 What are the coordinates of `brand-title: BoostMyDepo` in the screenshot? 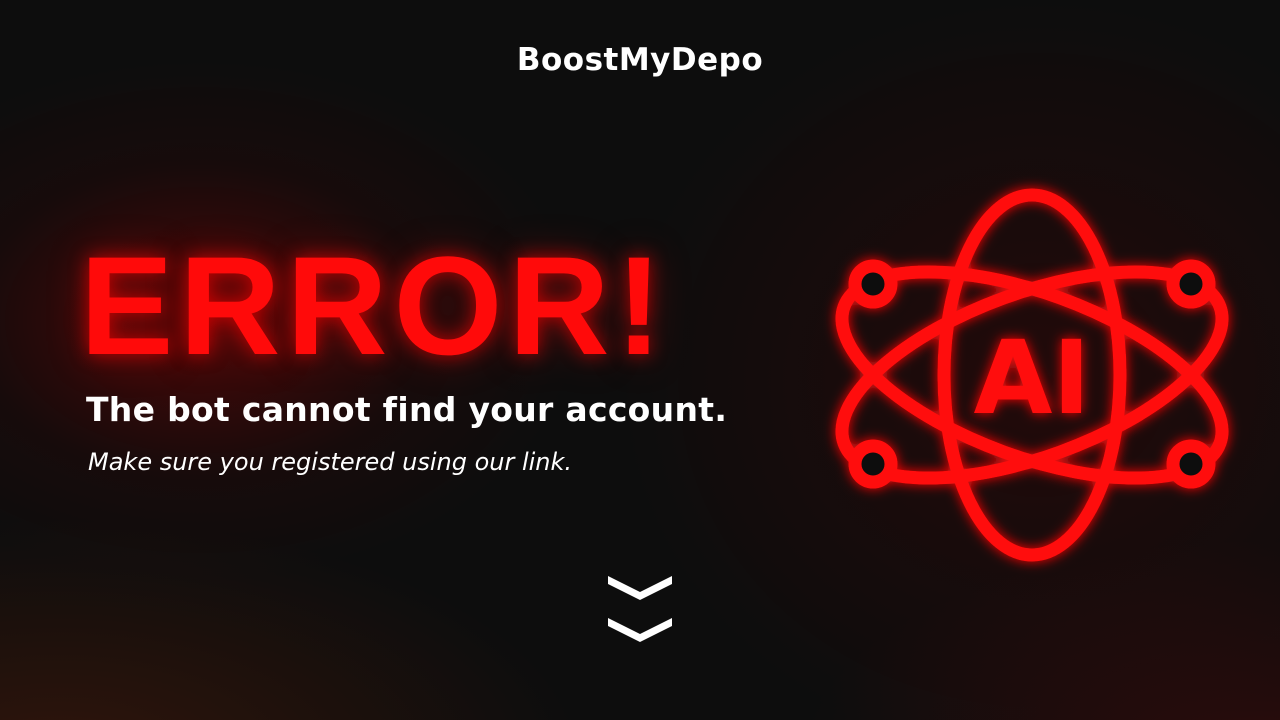 It's located at (640, 60).